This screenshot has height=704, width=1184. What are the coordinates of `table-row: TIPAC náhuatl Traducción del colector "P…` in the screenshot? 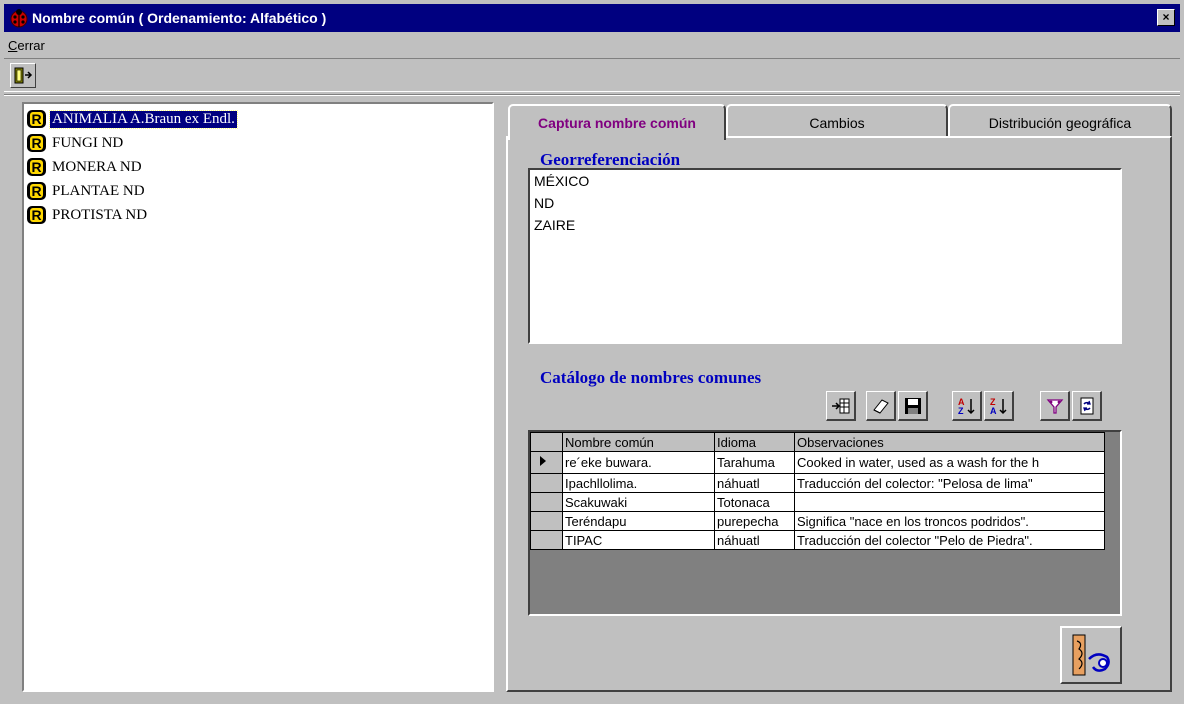 It's located at (817, 540).